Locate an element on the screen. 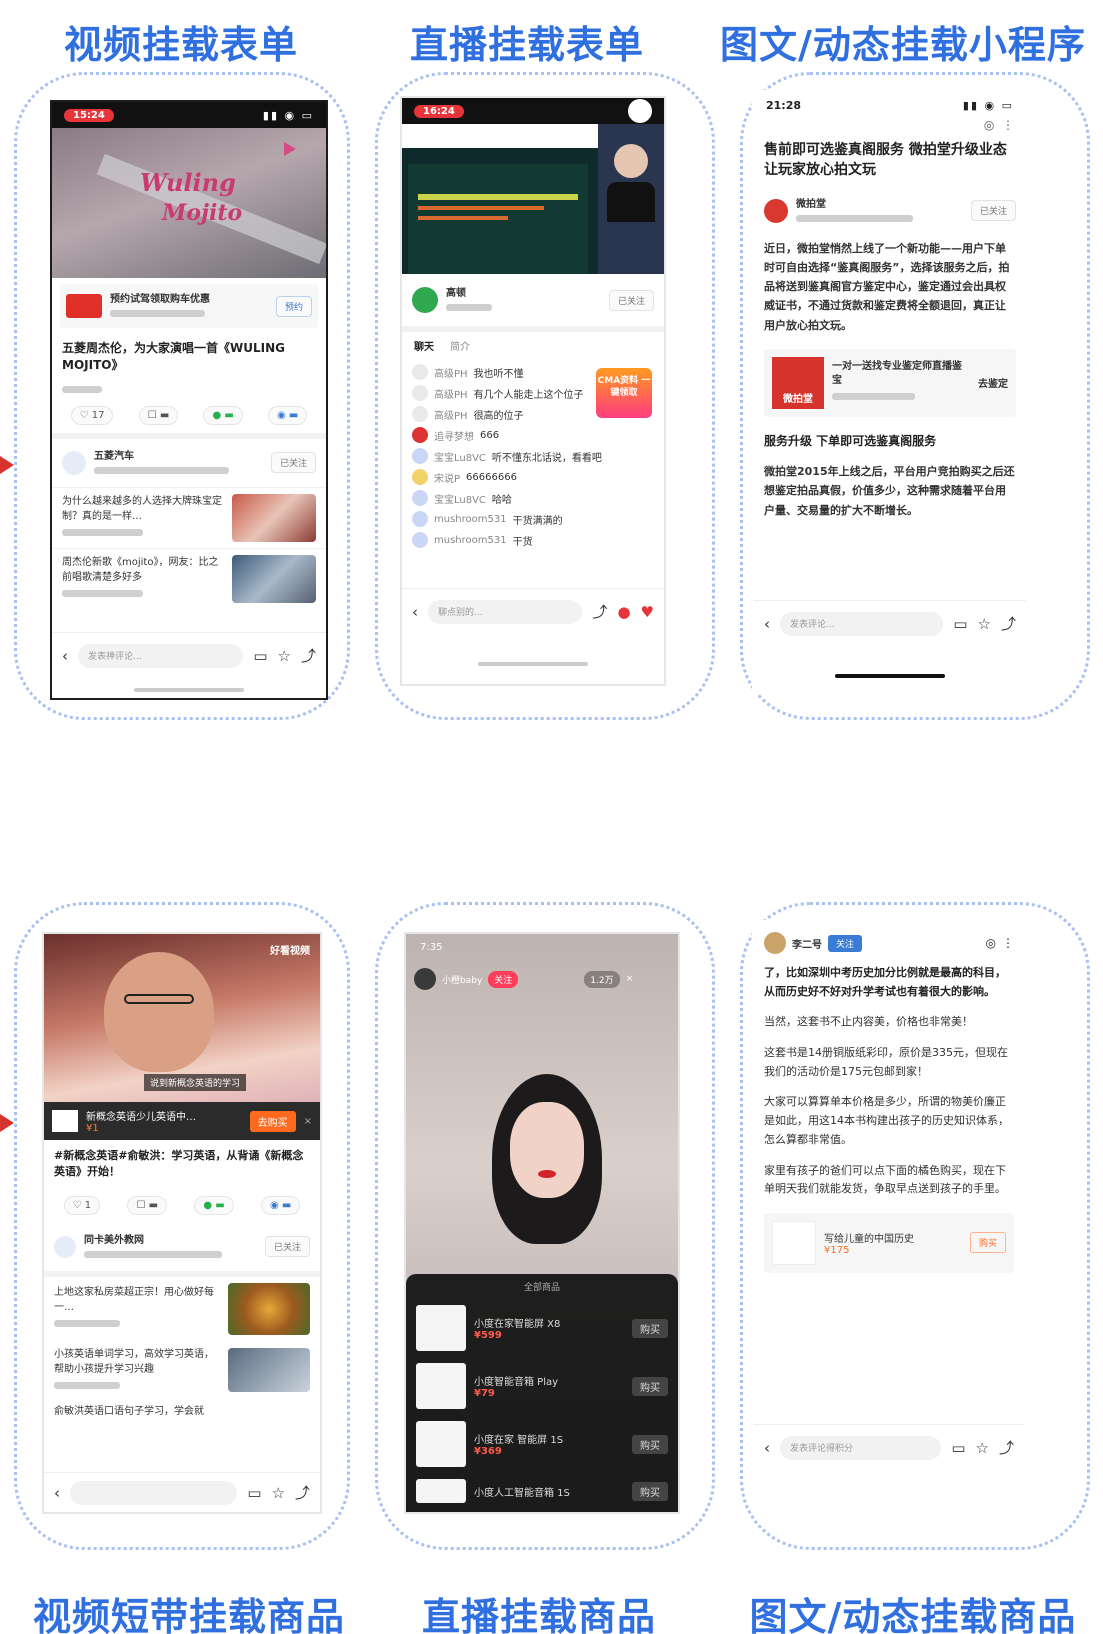 This screenshot has width=1103, height=1634. author-row: 李二号 关注 ◎ ⋮ is located at coordinates (889, 943).